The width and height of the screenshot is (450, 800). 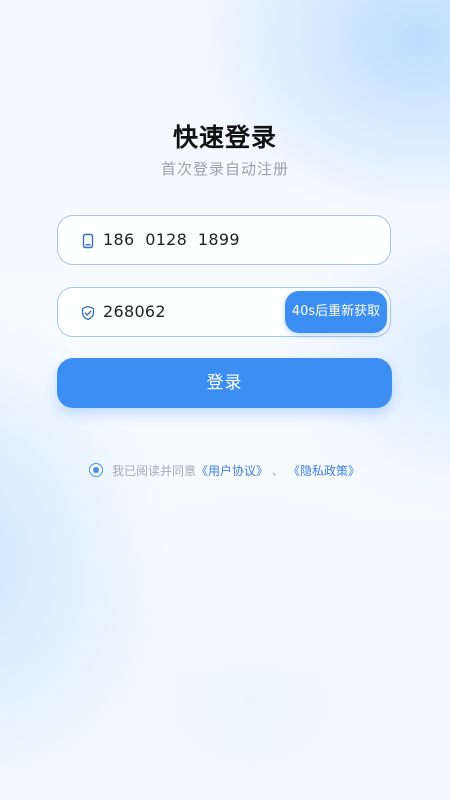 What do you see at coordinates (88, 241) in the screenshot?
I see `phone-icon` at bounding box center [88, 241].